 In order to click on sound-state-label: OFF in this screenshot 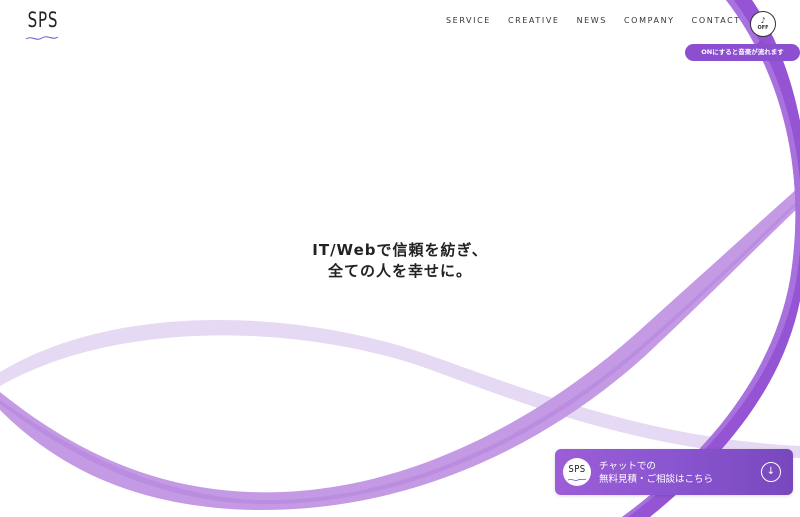, I will do `click(763, 27)`.